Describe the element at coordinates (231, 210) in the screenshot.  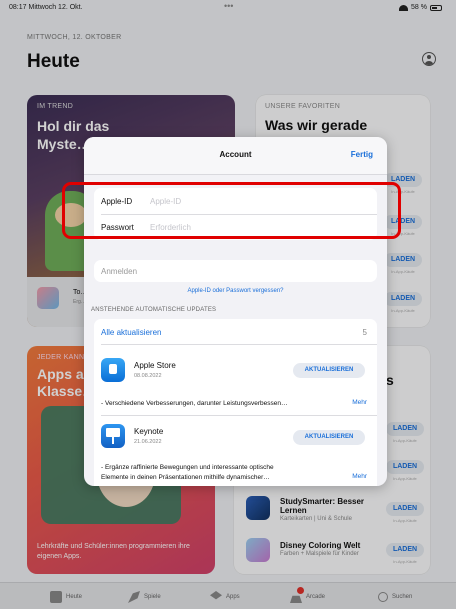
I see `credentials-highlight-box` at that location.